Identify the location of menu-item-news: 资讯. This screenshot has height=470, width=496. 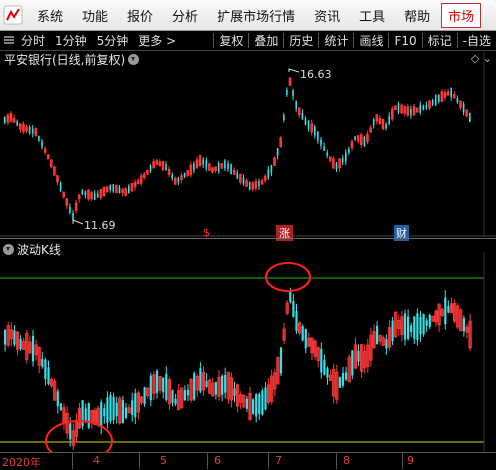
(326, 15).